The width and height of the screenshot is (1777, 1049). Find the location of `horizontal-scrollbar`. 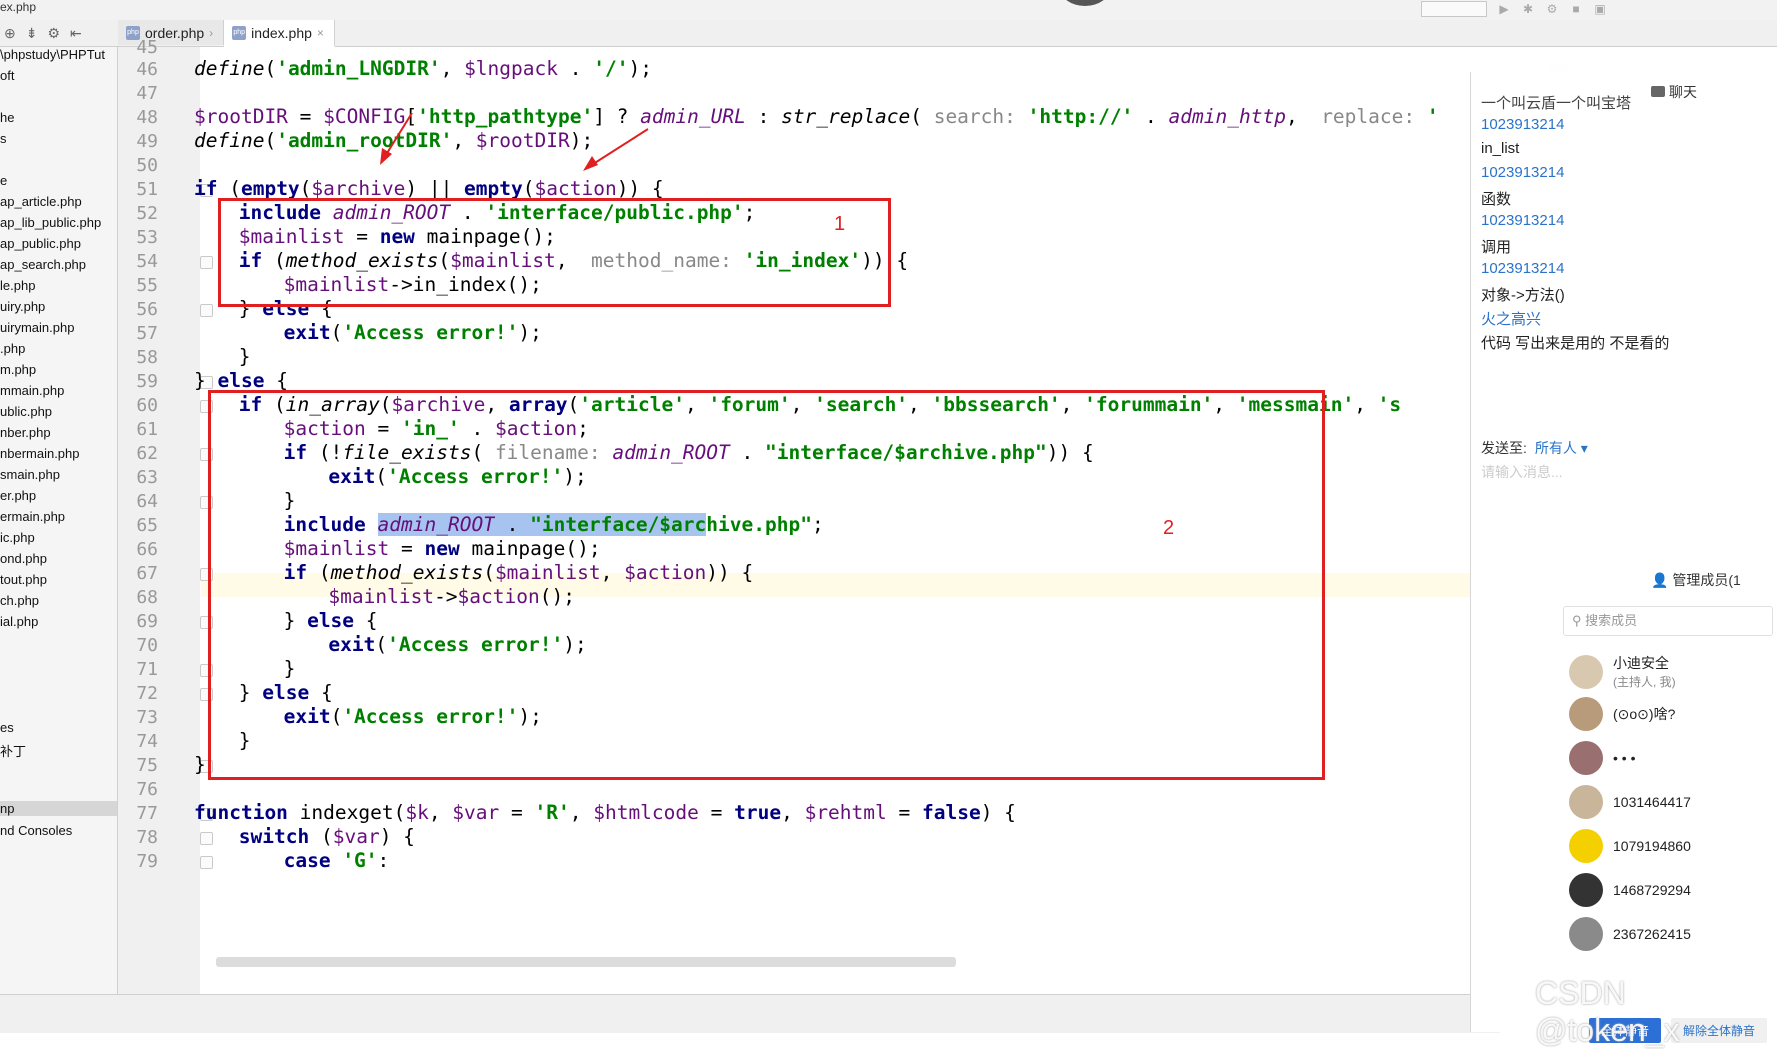

horizontal-scrollbar is located at coordinates (586, 962).